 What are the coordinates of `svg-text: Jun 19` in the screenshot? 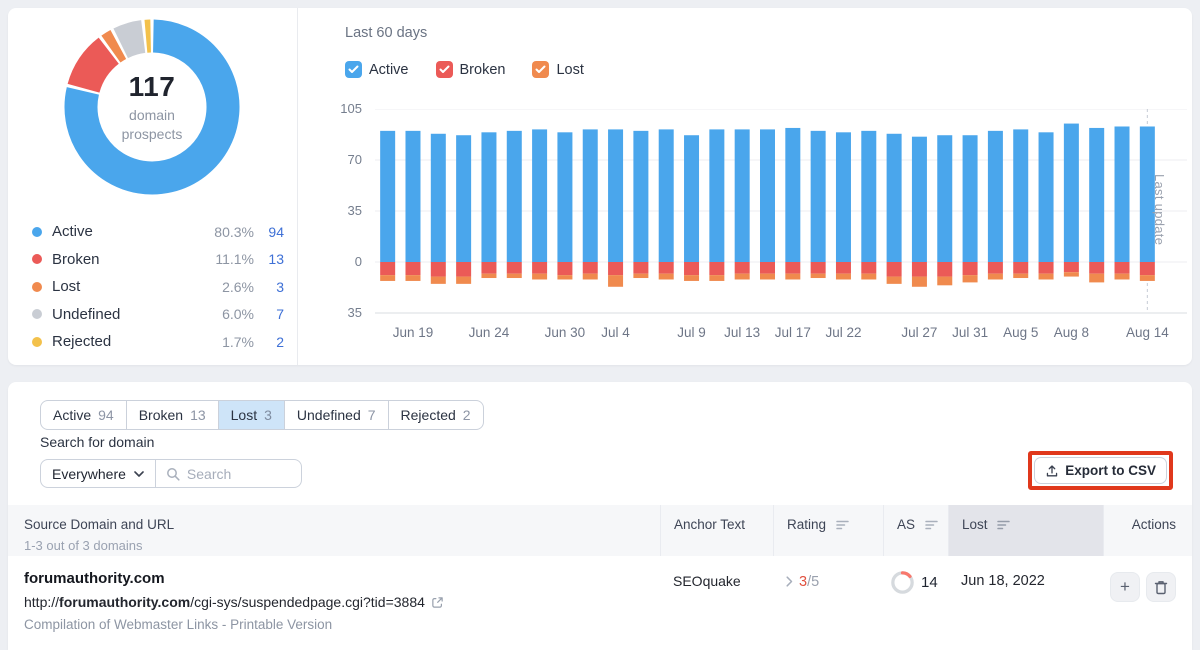 It's located at (413, 332).